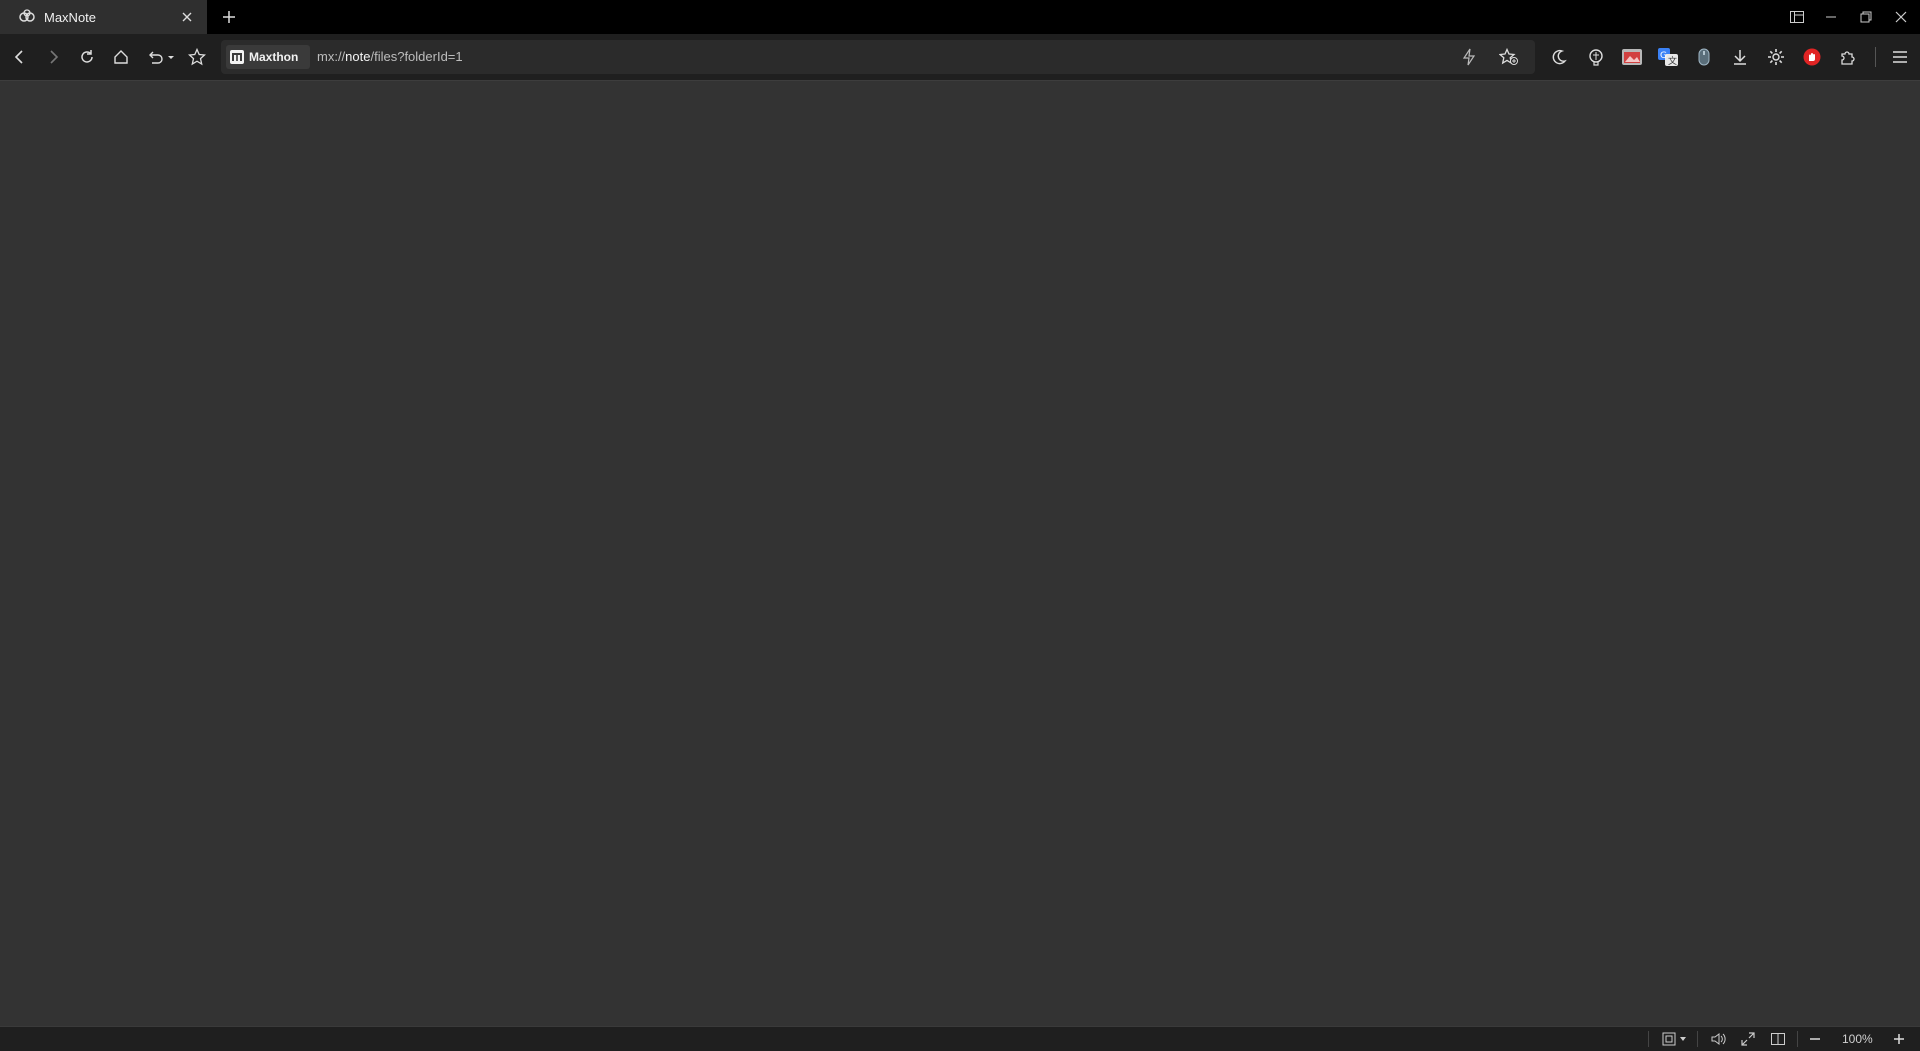 The width and height of the screenshot is (1920, 1051). What do you see at coordinates (20, 57) in the screenshot?
I see `back-arrow-icon` at bounding box center [20, 57].